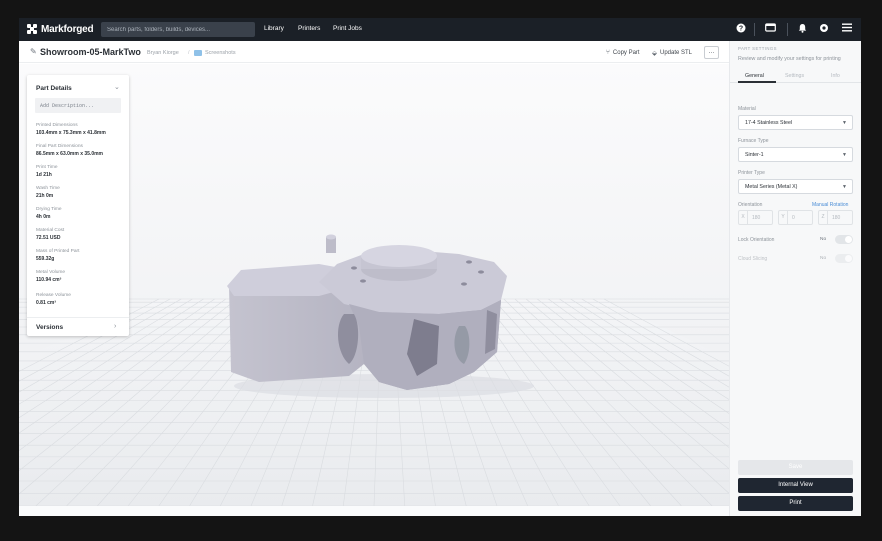 The height and width of the screenshot is (541, 882). I want to click on internal-view-button: Internal View, so click(795, 485).